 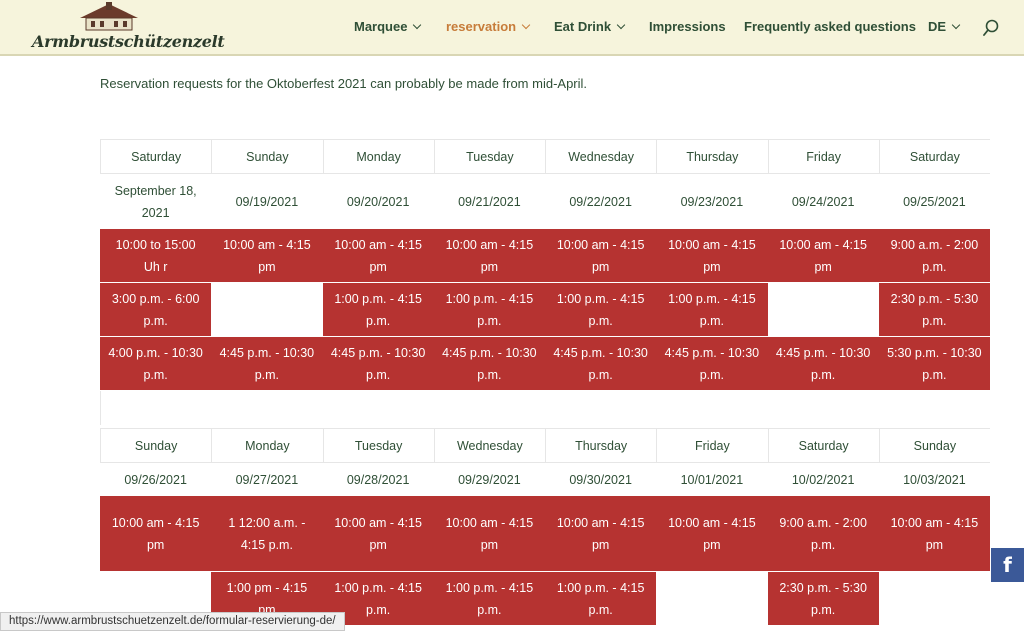 I want to click on date-cell: 10/03/2021, so click(x=934, y=479).